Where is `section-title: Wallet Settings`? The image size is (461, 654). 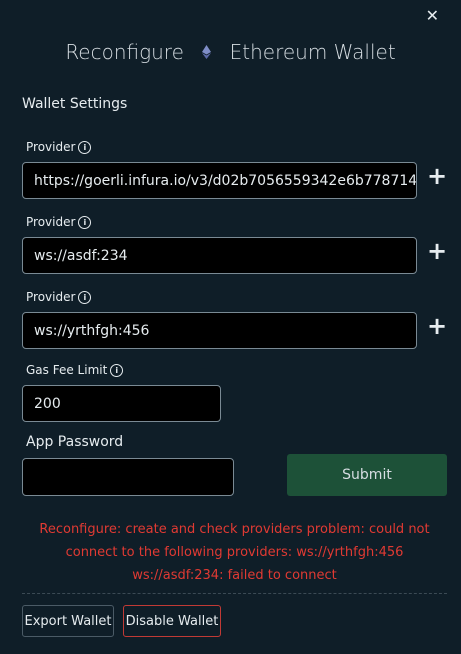 section-title: Wallet Settings is located at coordinates (75, 104).